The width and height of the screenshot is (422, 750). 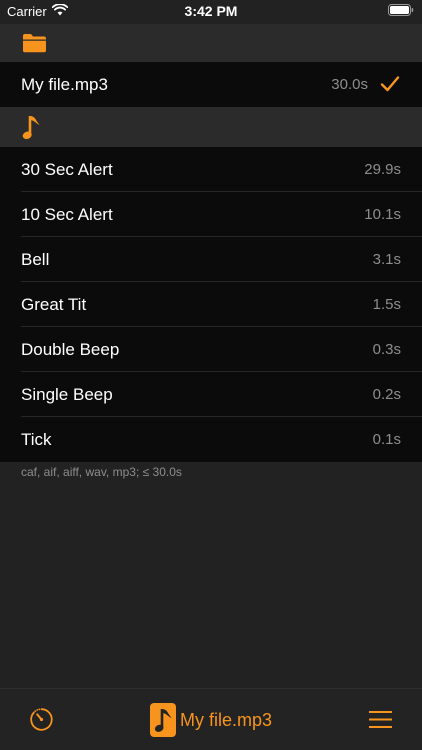 What do you see at coordinates (211, 349) in the screenshot?
I see `sound-row: Double Beep 0.3s` at bounding box center [211, 349].